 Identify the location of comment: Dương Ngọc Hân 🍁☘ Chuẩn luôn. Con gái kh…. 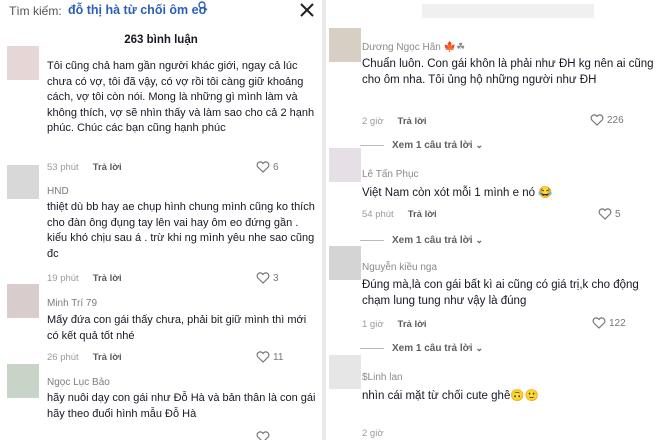
(509, 65).